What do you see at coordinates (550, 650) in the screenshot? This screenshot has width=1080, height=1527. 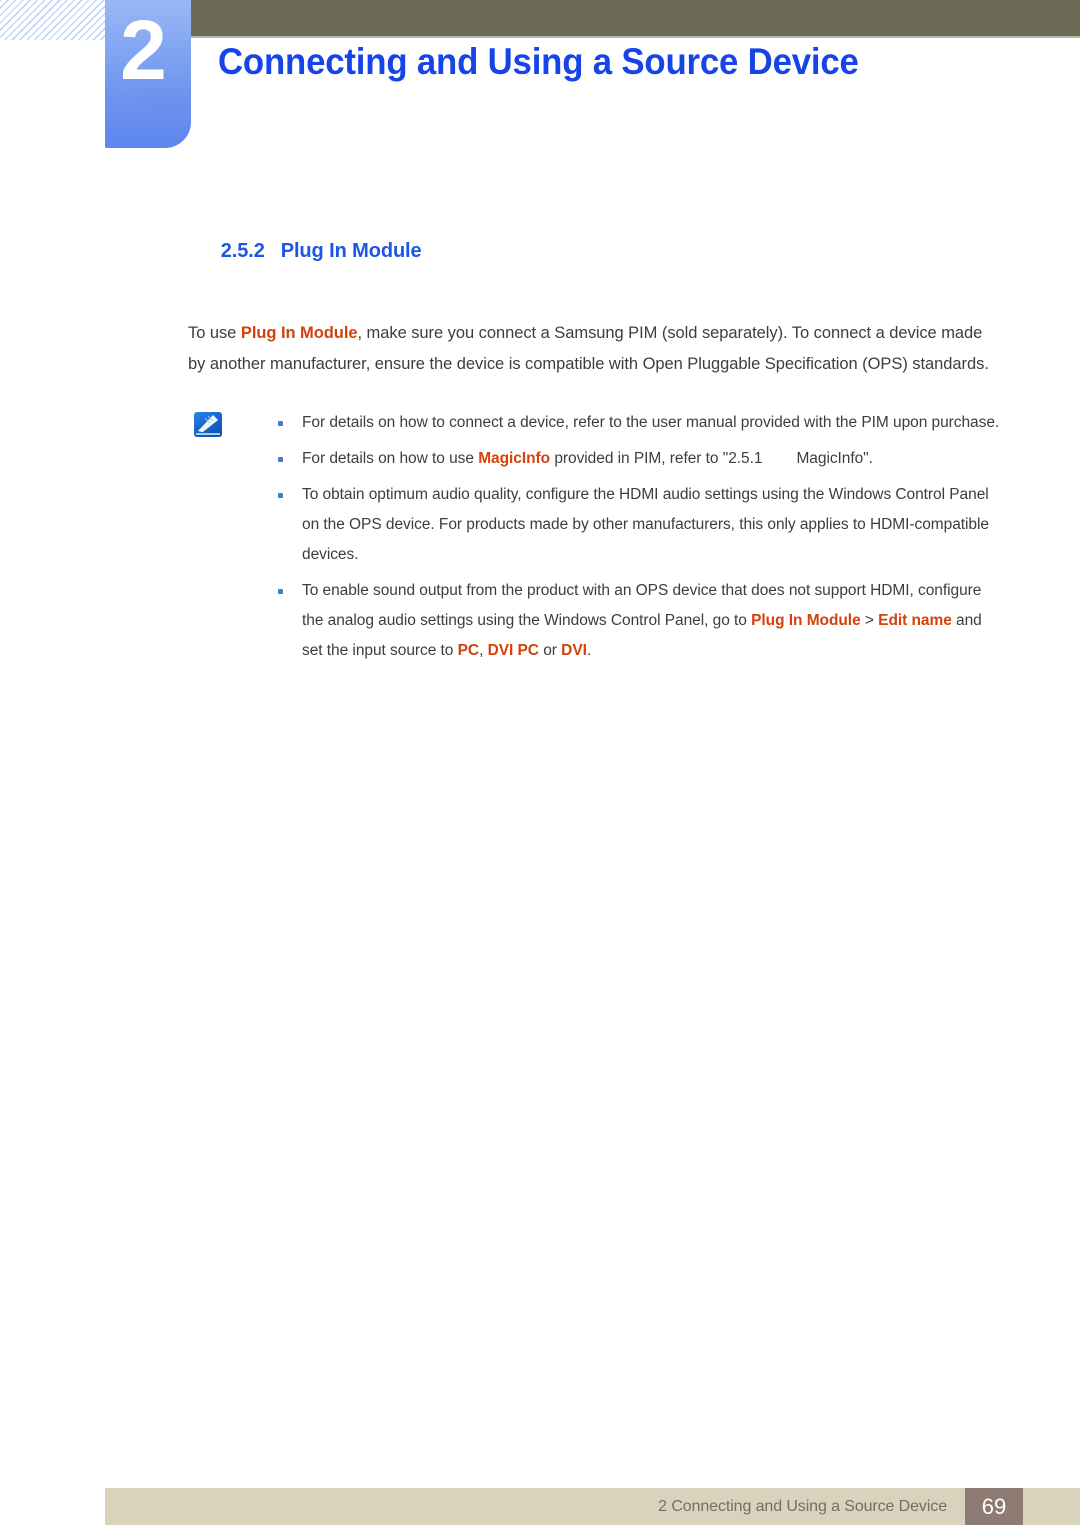 I see `note-text: or` at bounding box center [550, 650].